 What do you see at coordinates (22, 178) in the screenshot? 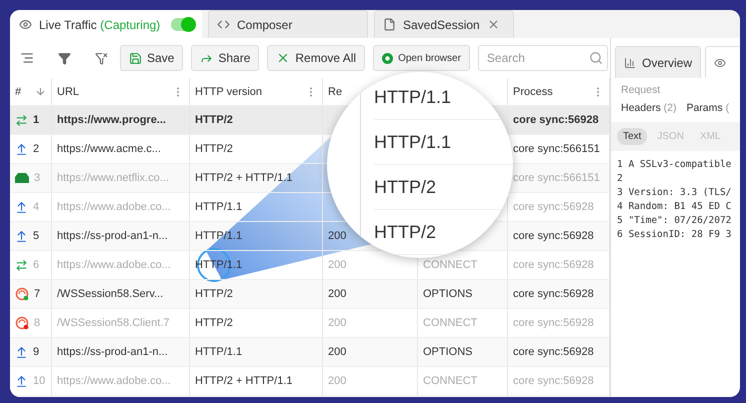
I see `stream-icon` at bounding box center [22, 178].